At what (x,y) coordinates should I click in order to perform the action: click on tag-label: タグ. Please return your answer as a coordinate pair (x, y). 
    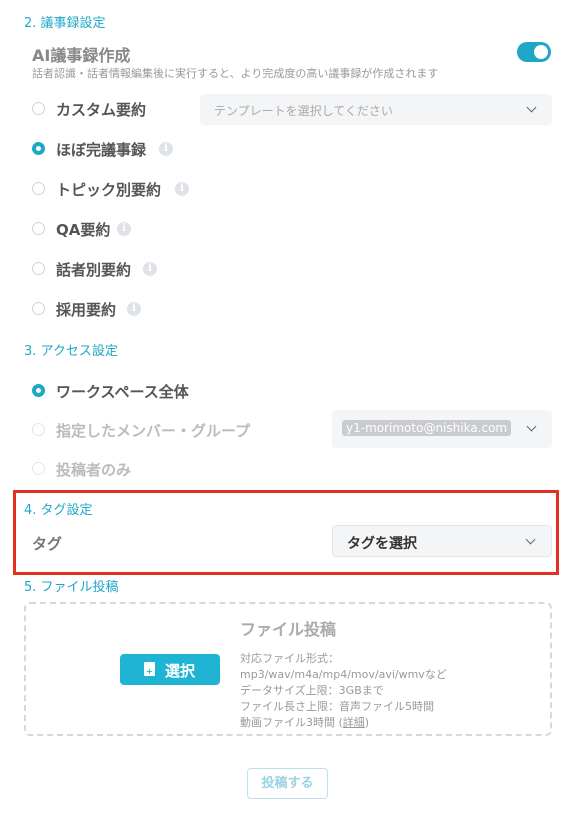
    Looking at the image, I should click on (47, 544).